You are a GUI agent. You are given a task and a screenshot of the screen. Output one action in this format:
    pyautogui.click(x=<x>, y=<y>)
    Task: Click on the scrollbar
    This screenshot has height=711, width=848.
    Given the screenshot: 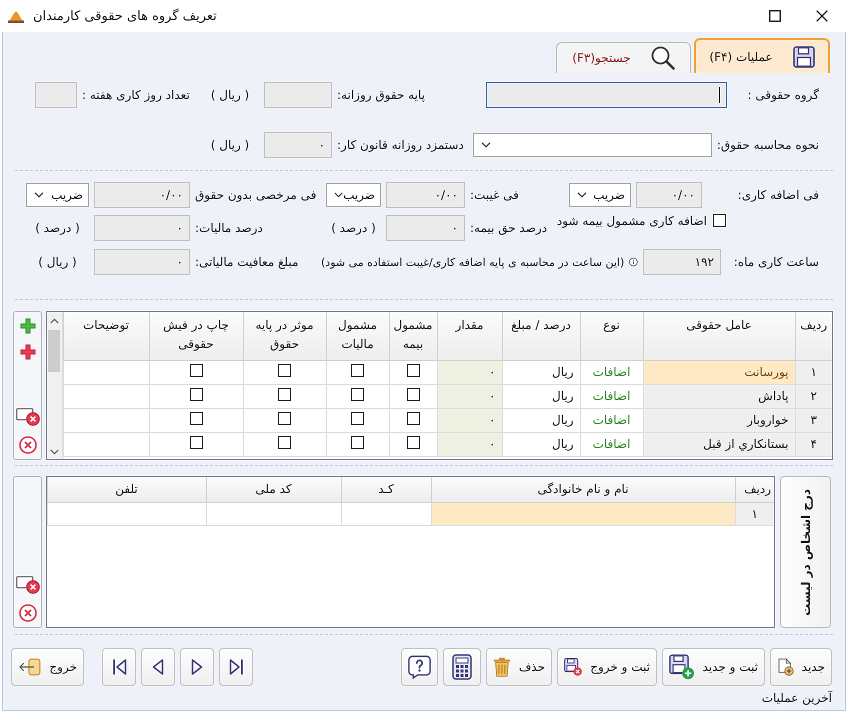 What is the action you would take?
    pyautogui.click(x=54, y=385)
    